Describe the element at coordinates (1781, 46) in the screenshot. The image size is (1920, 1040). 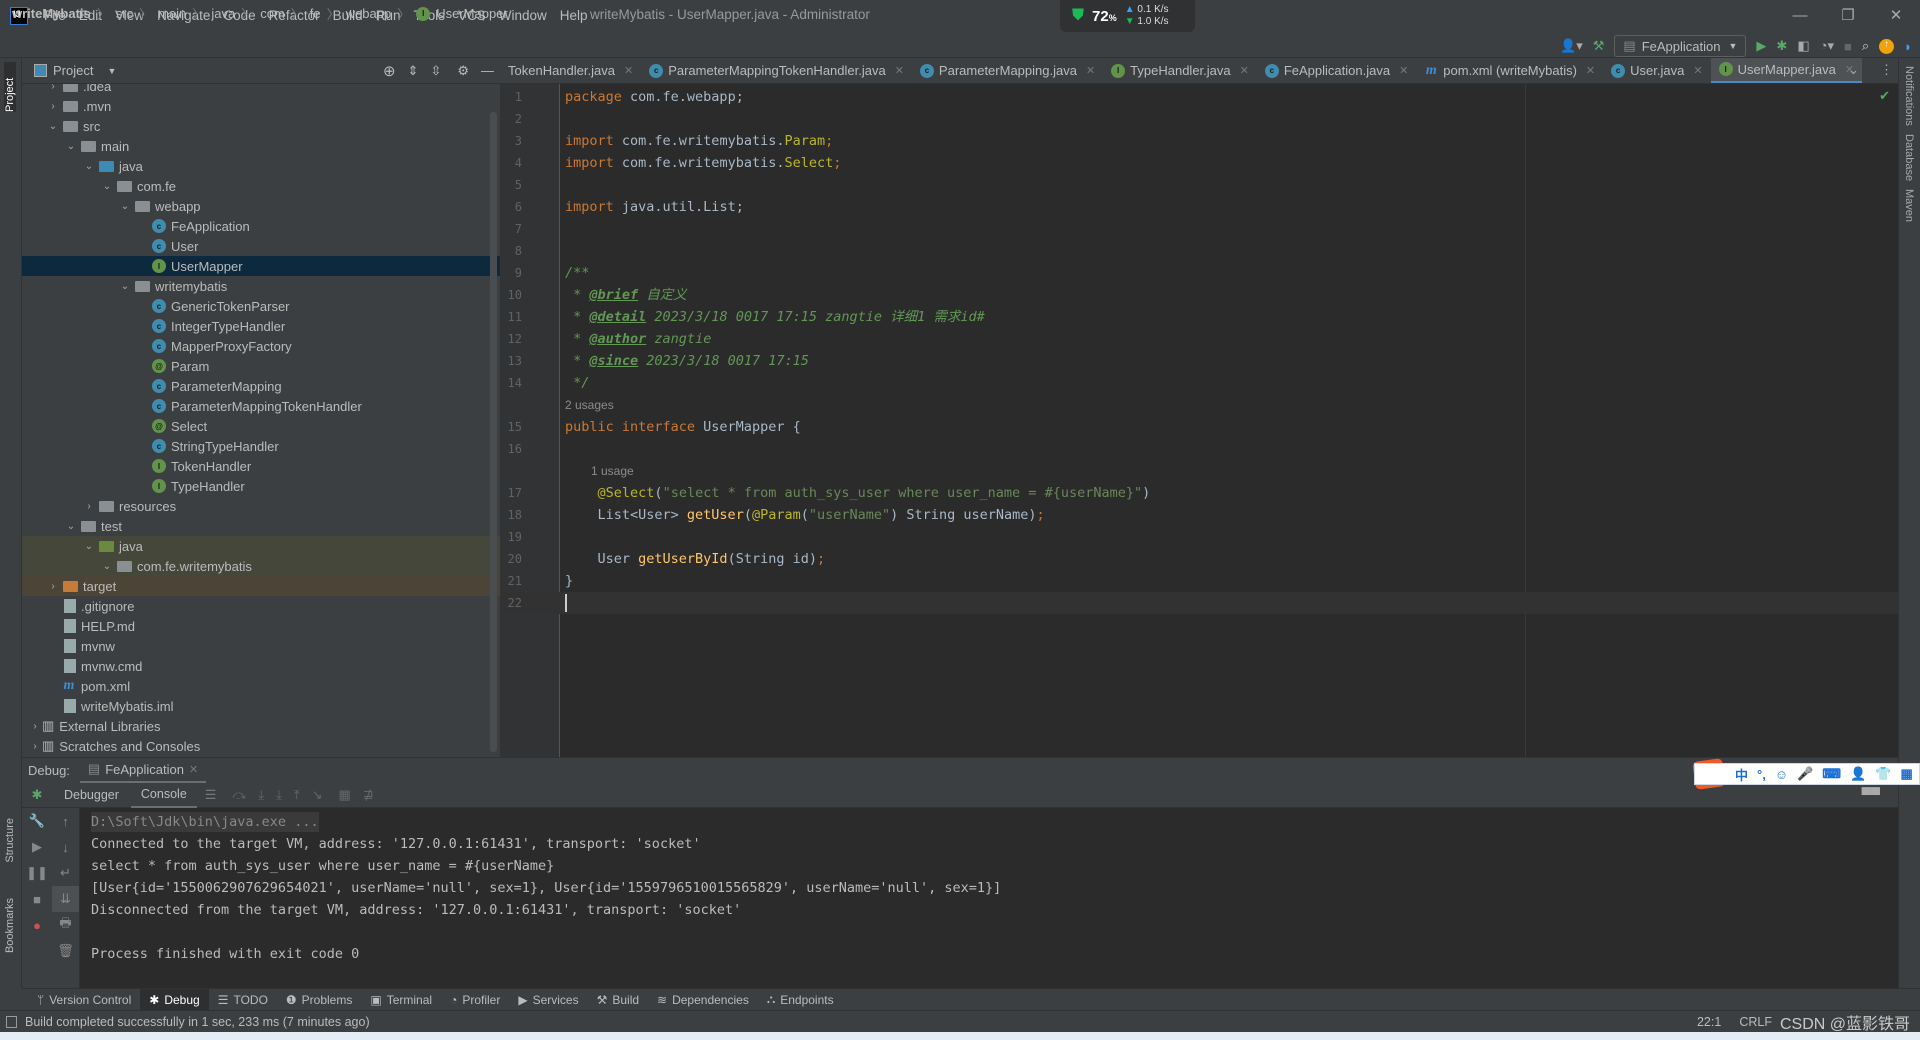
I see `debug-bug-icon: ✱` at that location.